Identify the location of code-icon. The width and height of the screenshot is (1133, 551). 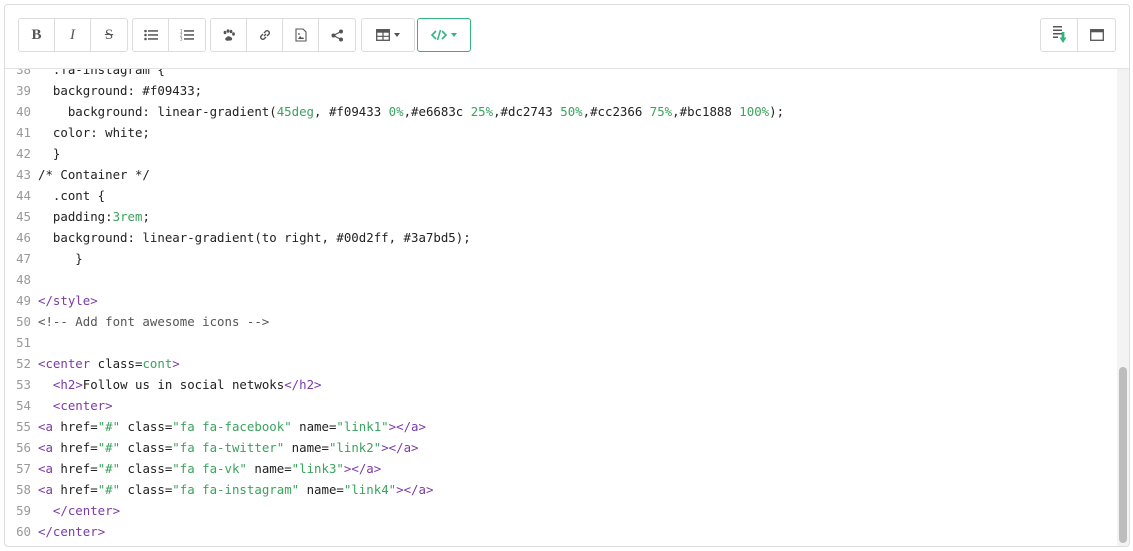
(439, 35).